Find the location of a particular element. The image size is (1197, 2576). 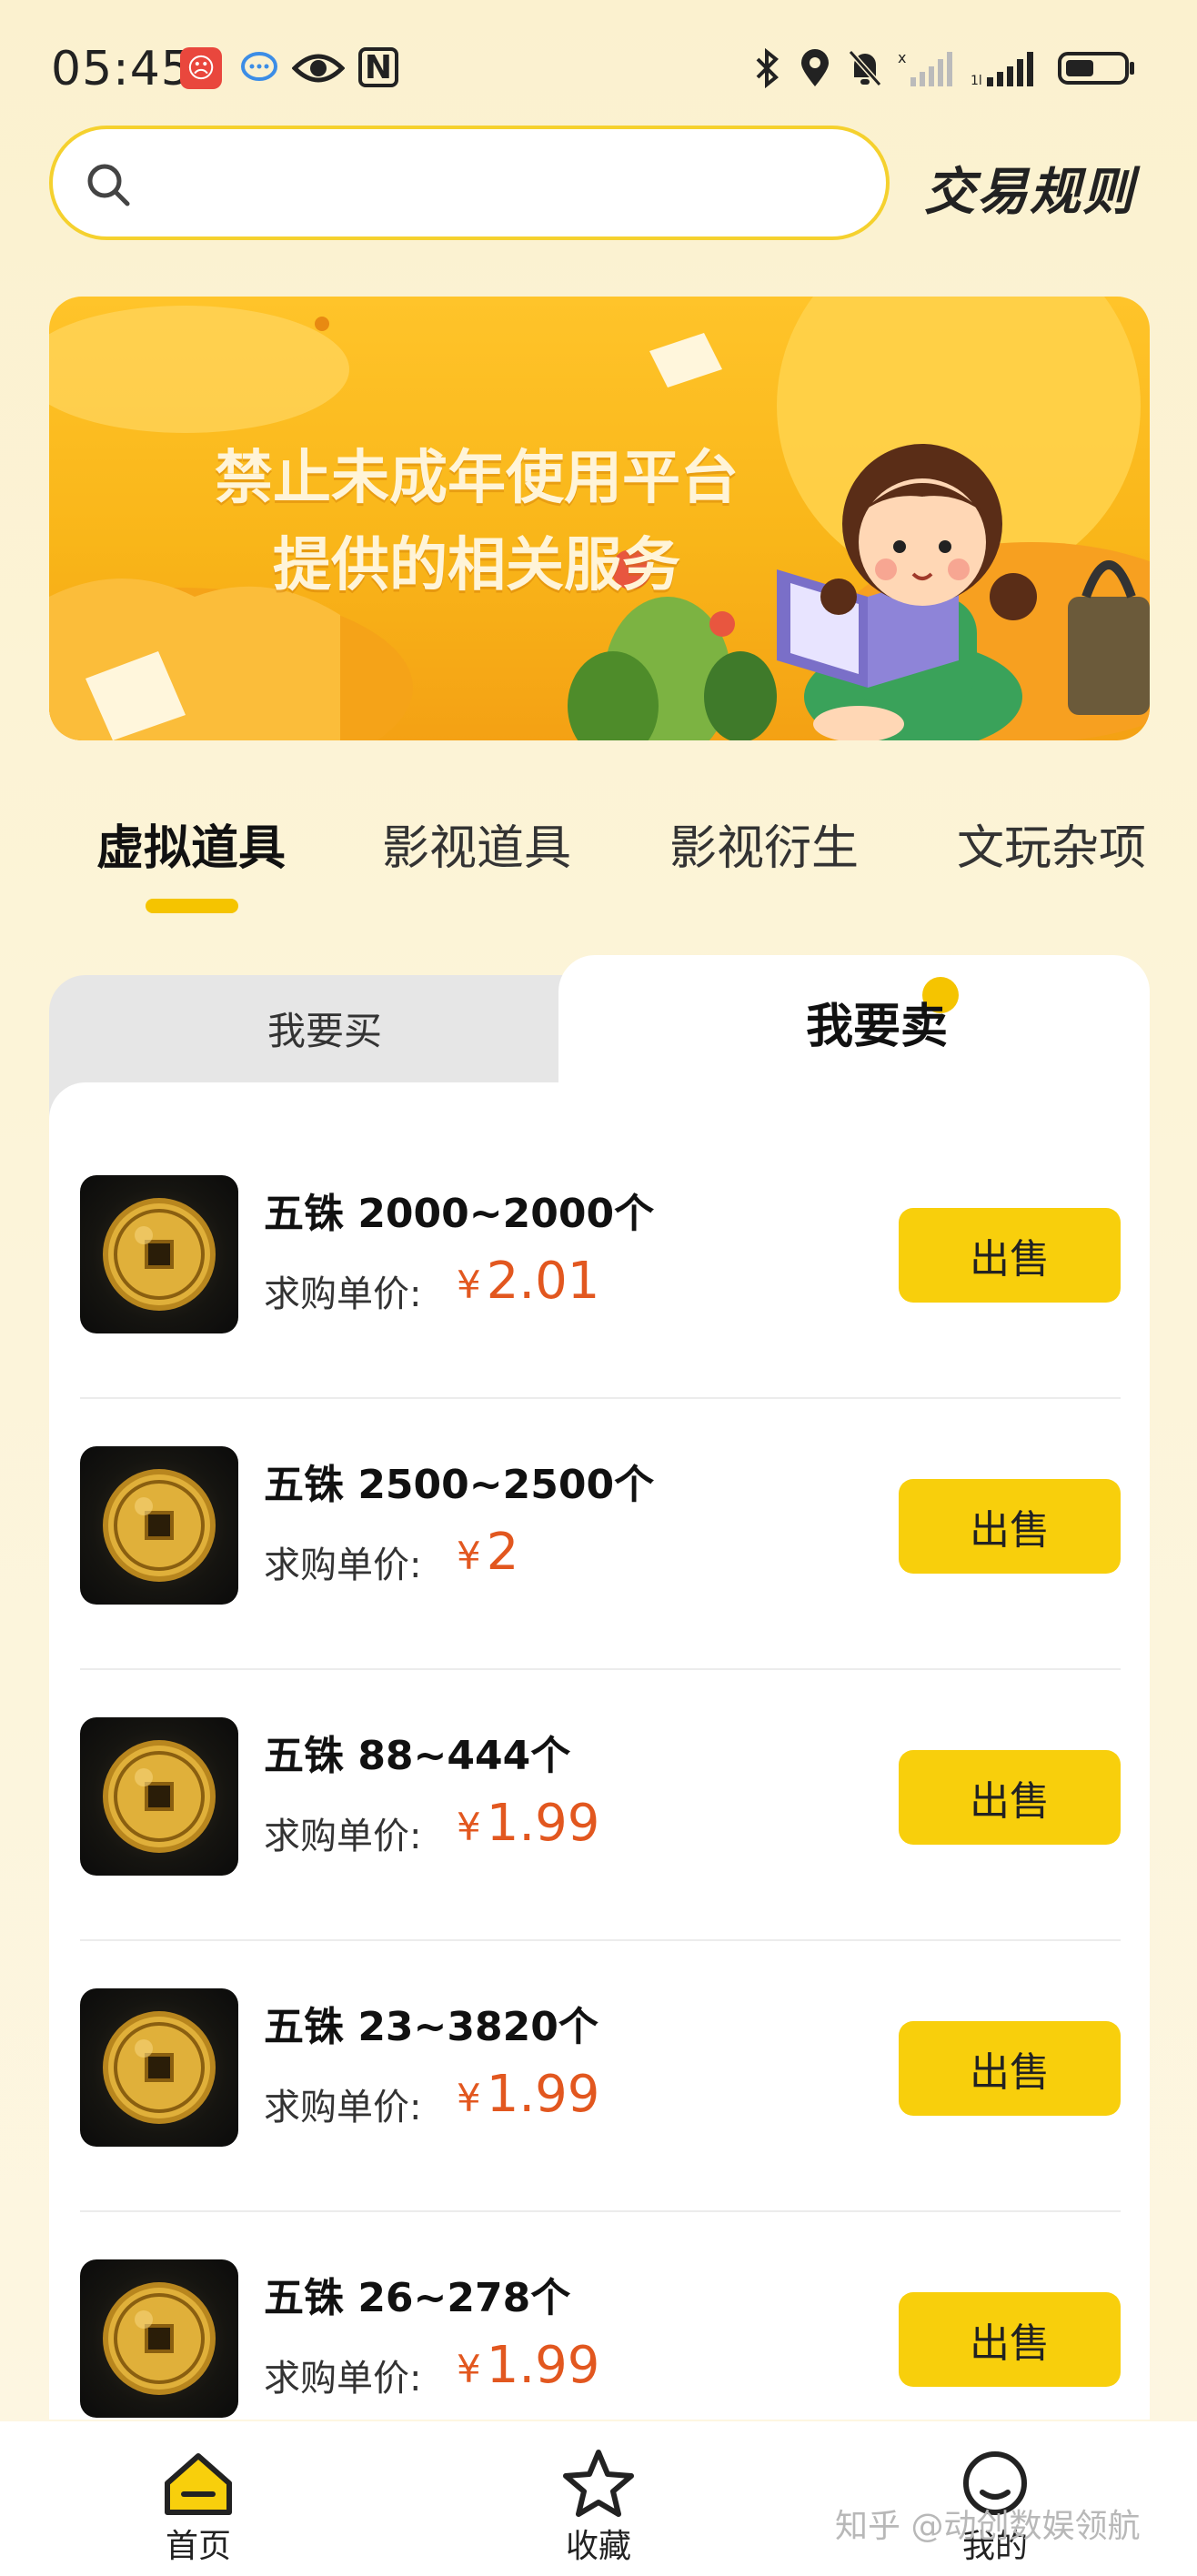

status-time: 05:45 is located at coordinates (121, 69).